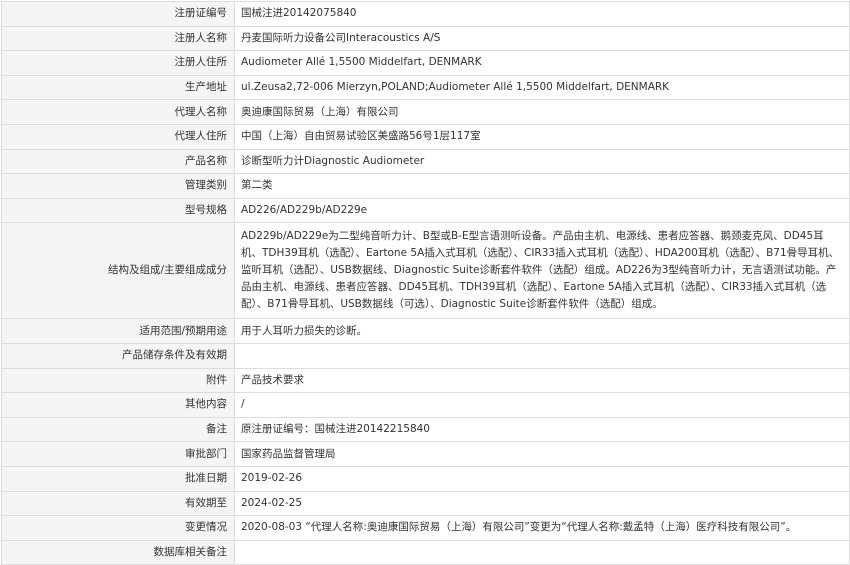 The height and width of the screenshot is (565, 850). What do you see at coordinates (542, 161) in the screenshot?
I see `value-product-name: 诊断型听力计Diagnostic Audiometer` at bounding box center [542, 161].